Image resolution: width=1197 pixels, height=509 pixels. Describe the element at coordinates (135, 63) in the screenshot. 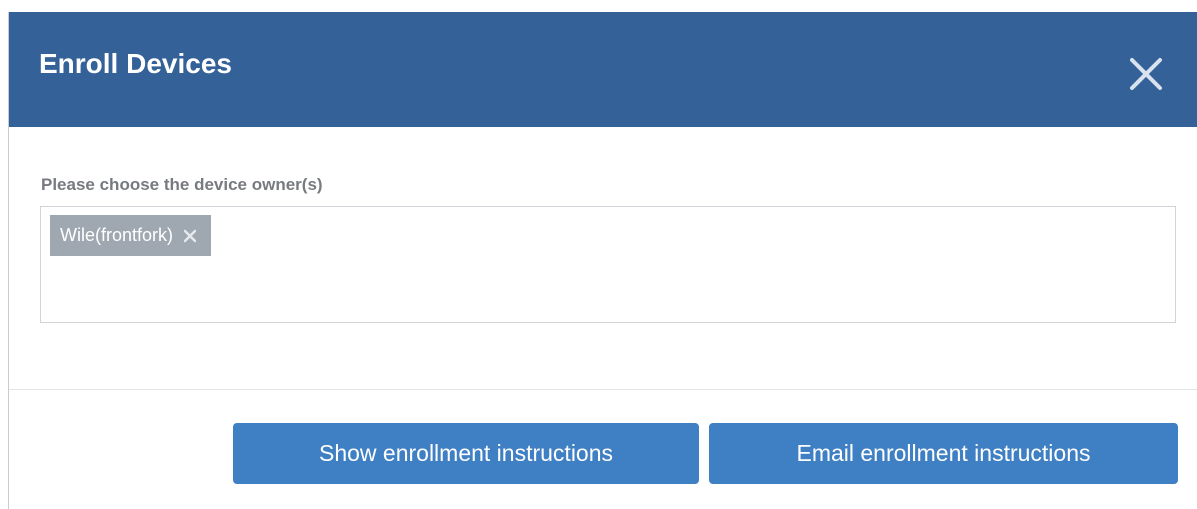

I see `dialog-title: Enroll Devices` at that location.